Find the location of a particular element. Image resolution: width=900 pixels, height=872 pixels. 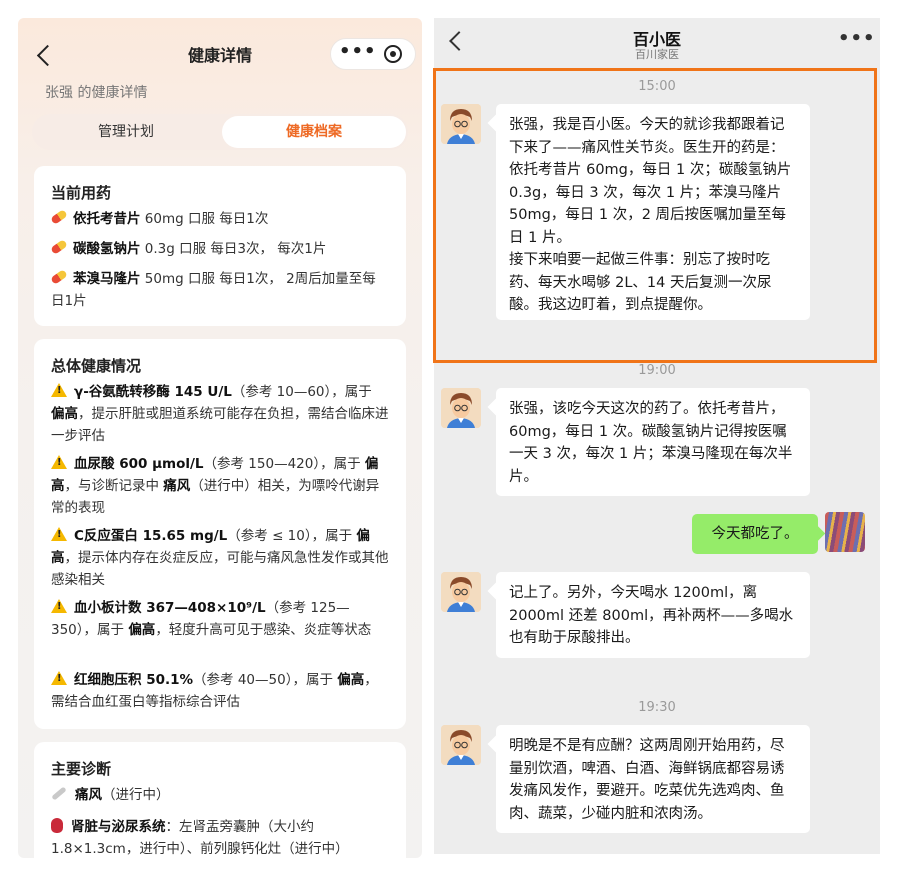

lab-reference: （参考 10—60），属于 is located at coordinates (301, 392).